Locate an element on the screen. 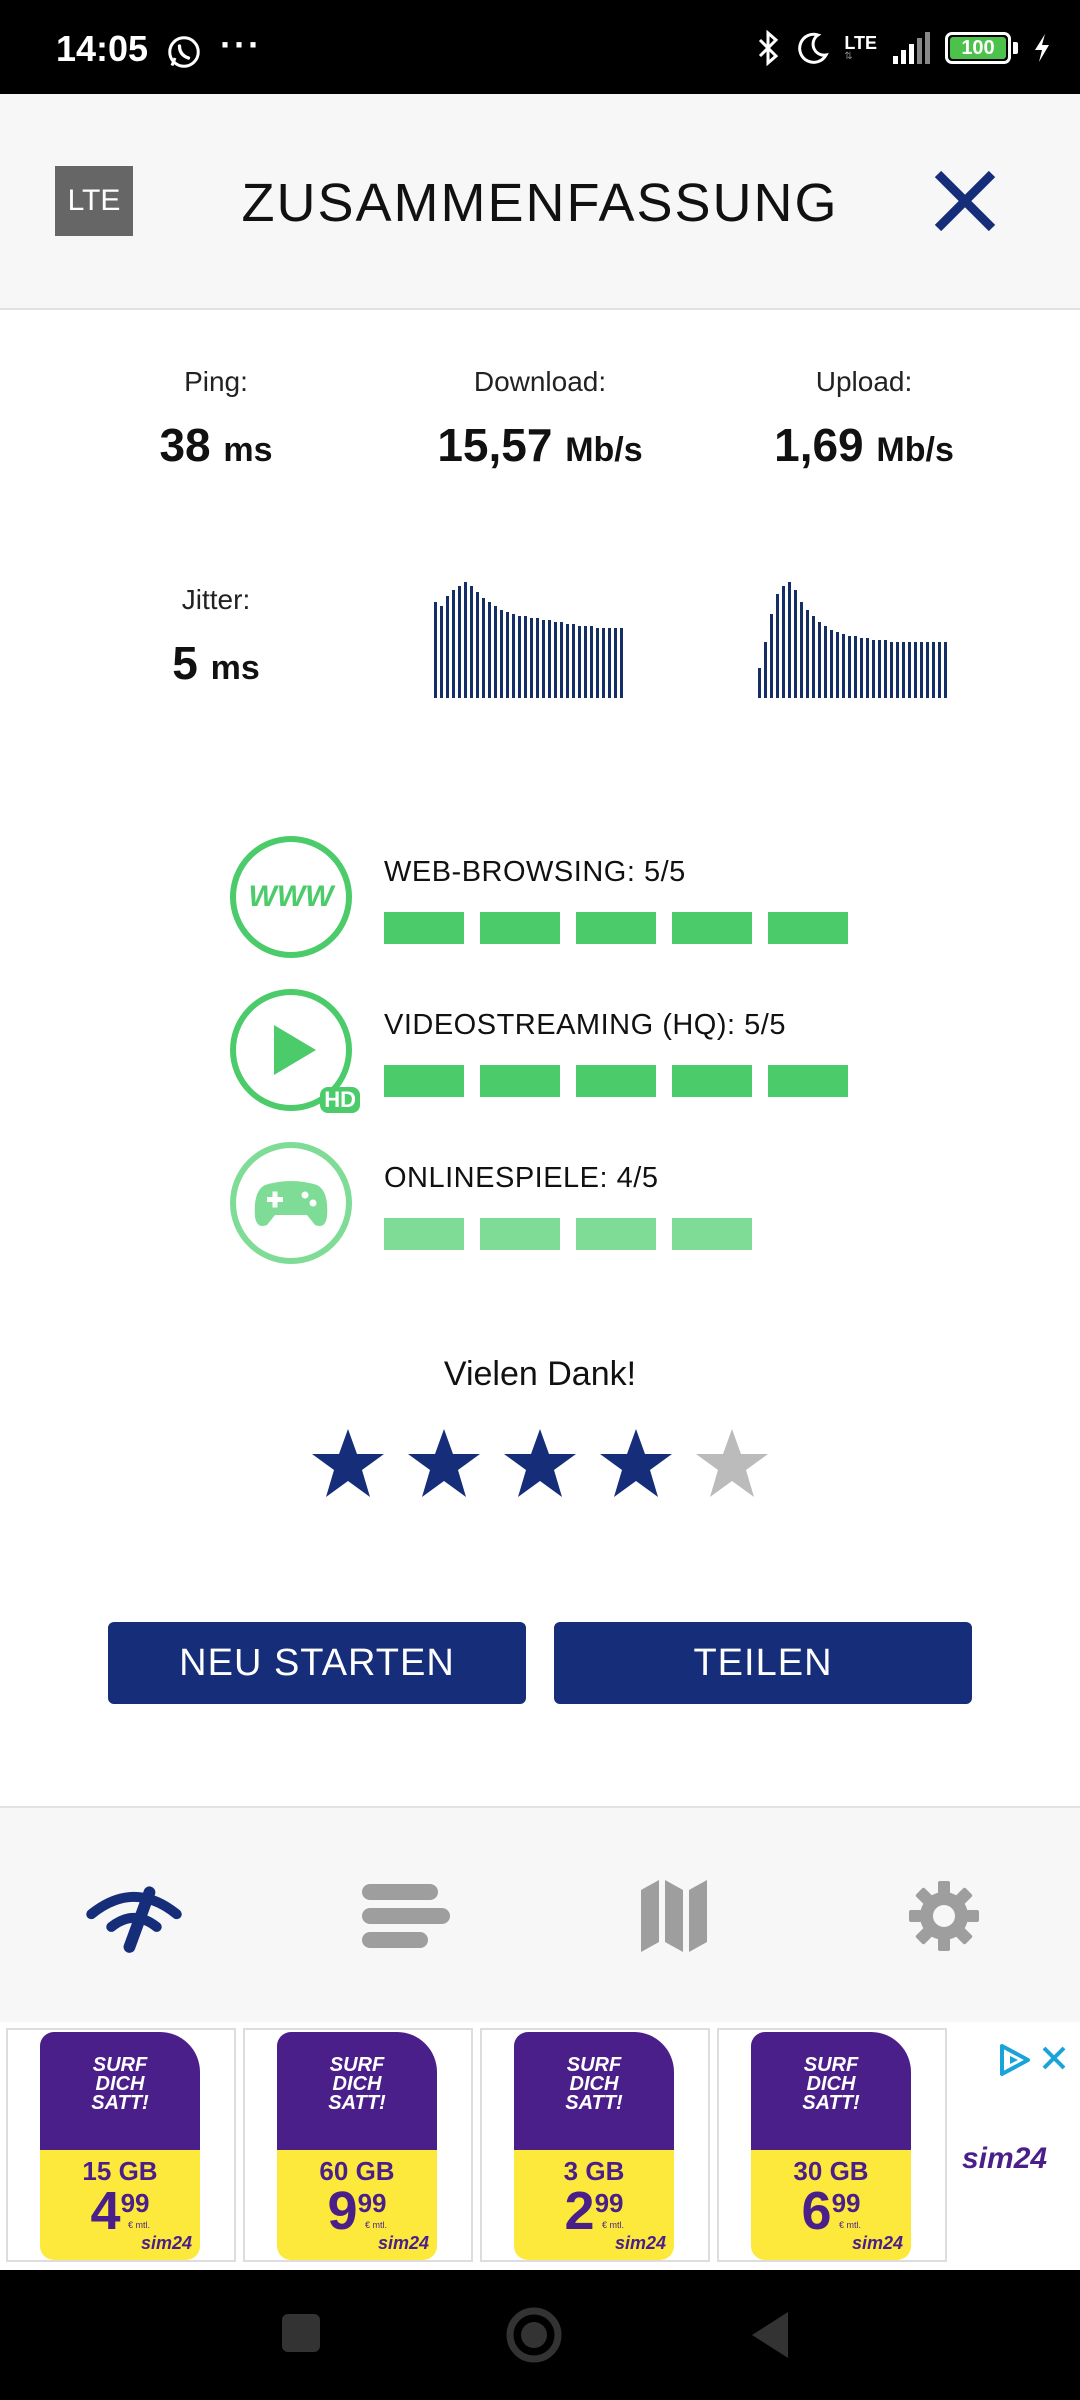 The width and height of the screenshot is (1080, 2400). restart-button: NEU STARTEN is located at coordinates (317, 1663).